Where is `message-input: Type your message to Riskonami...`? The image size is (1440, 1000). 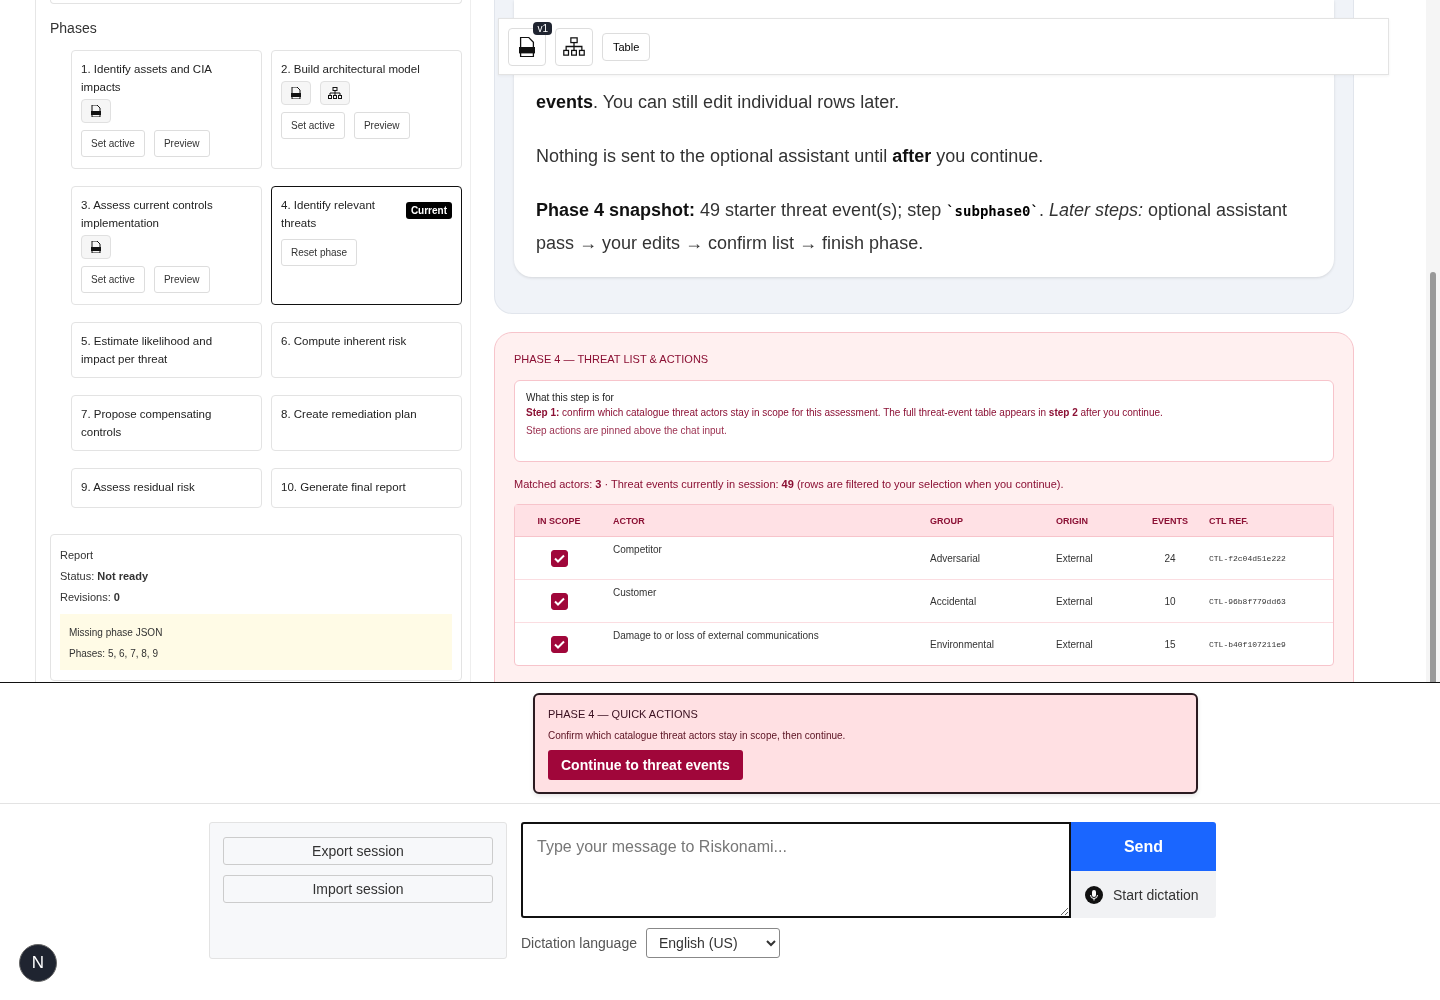 message-input: Type your message to Riskonami... is located at coordinates (796, 870).